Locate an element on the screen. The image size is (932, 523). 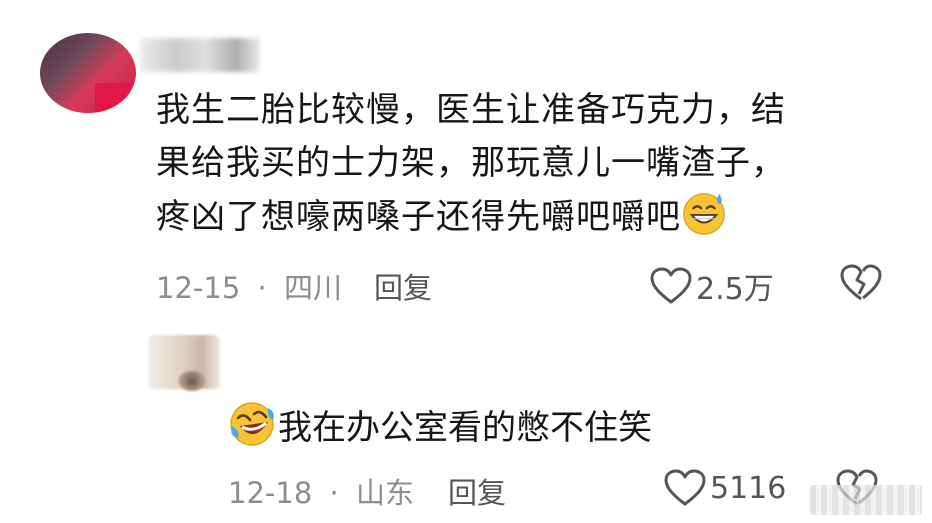
grinning-sweat-emoji-icon is located at coordinates (704, 214).